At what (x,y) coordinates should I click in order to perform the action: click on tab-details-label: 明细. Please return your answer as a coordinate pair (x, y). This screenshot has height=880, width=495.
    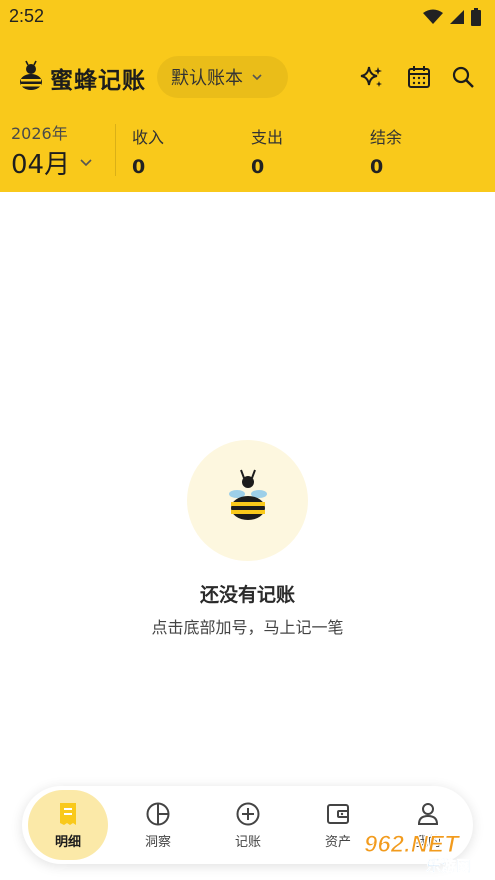
    Looking at the image, I should click on (67, 842).